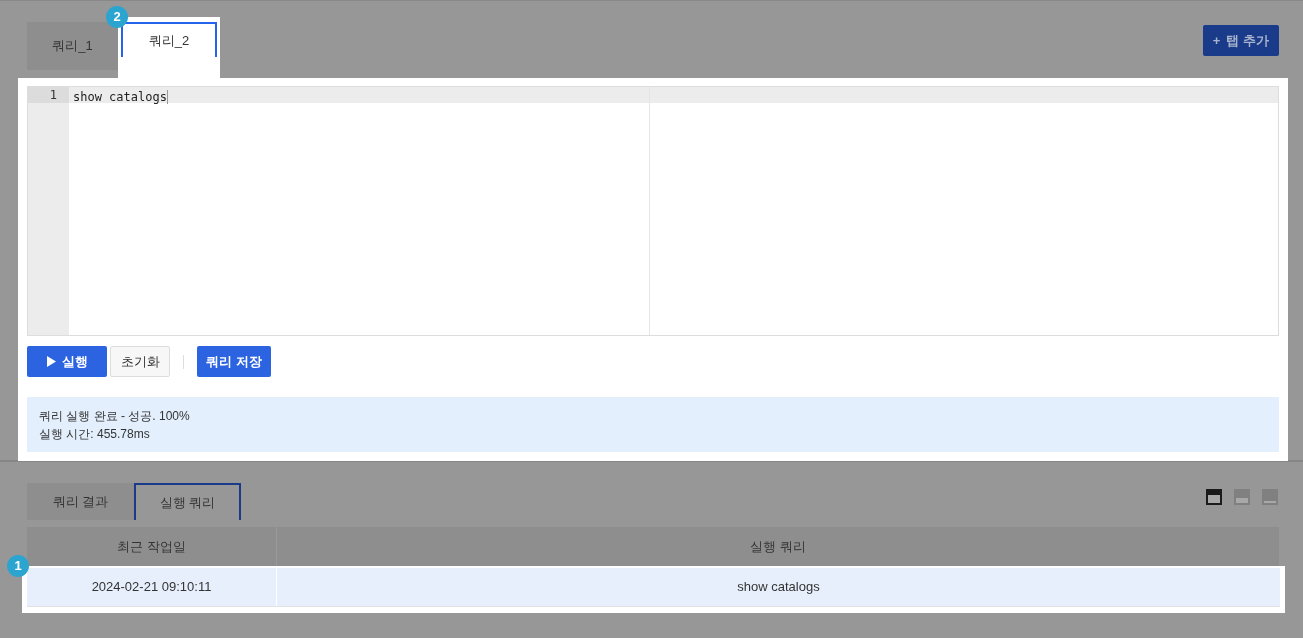 Image resolution: width=1303 pixels, height=638 pixels. Describe the element at coordinates (72, 46) in the screenshot. I see `query-tab: 쿼리_1` at that location.